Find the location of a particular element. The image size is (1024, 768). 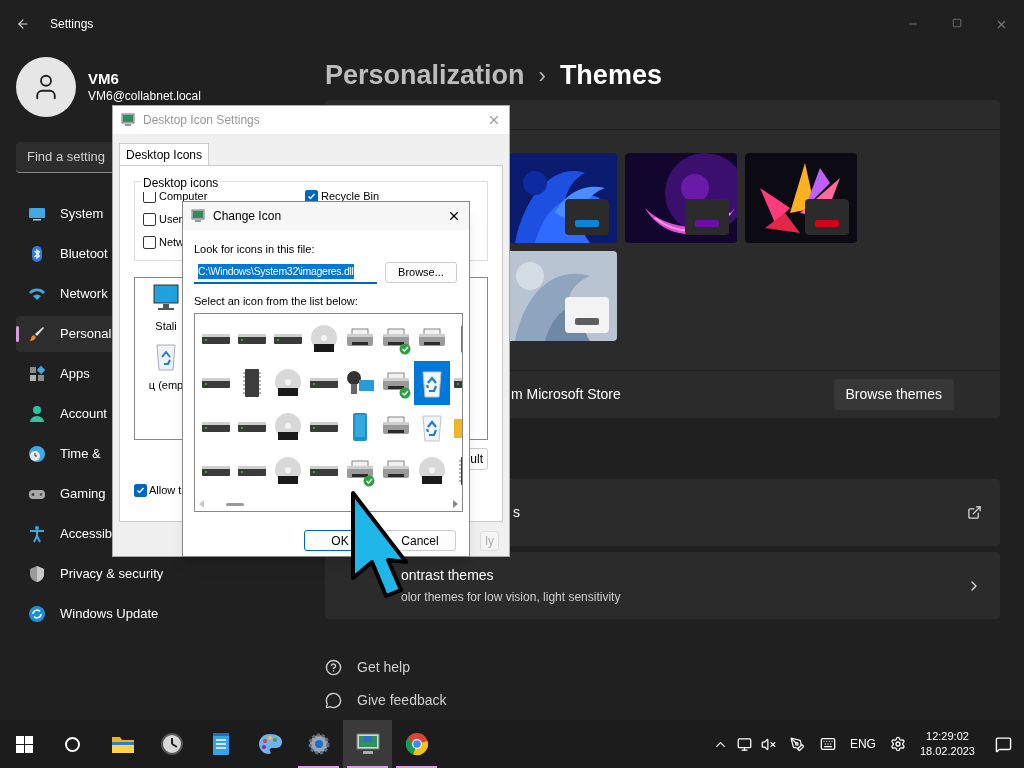

card-subtitle: olor themes for low vision, light sensitivity is located at coordinates (511, 597).